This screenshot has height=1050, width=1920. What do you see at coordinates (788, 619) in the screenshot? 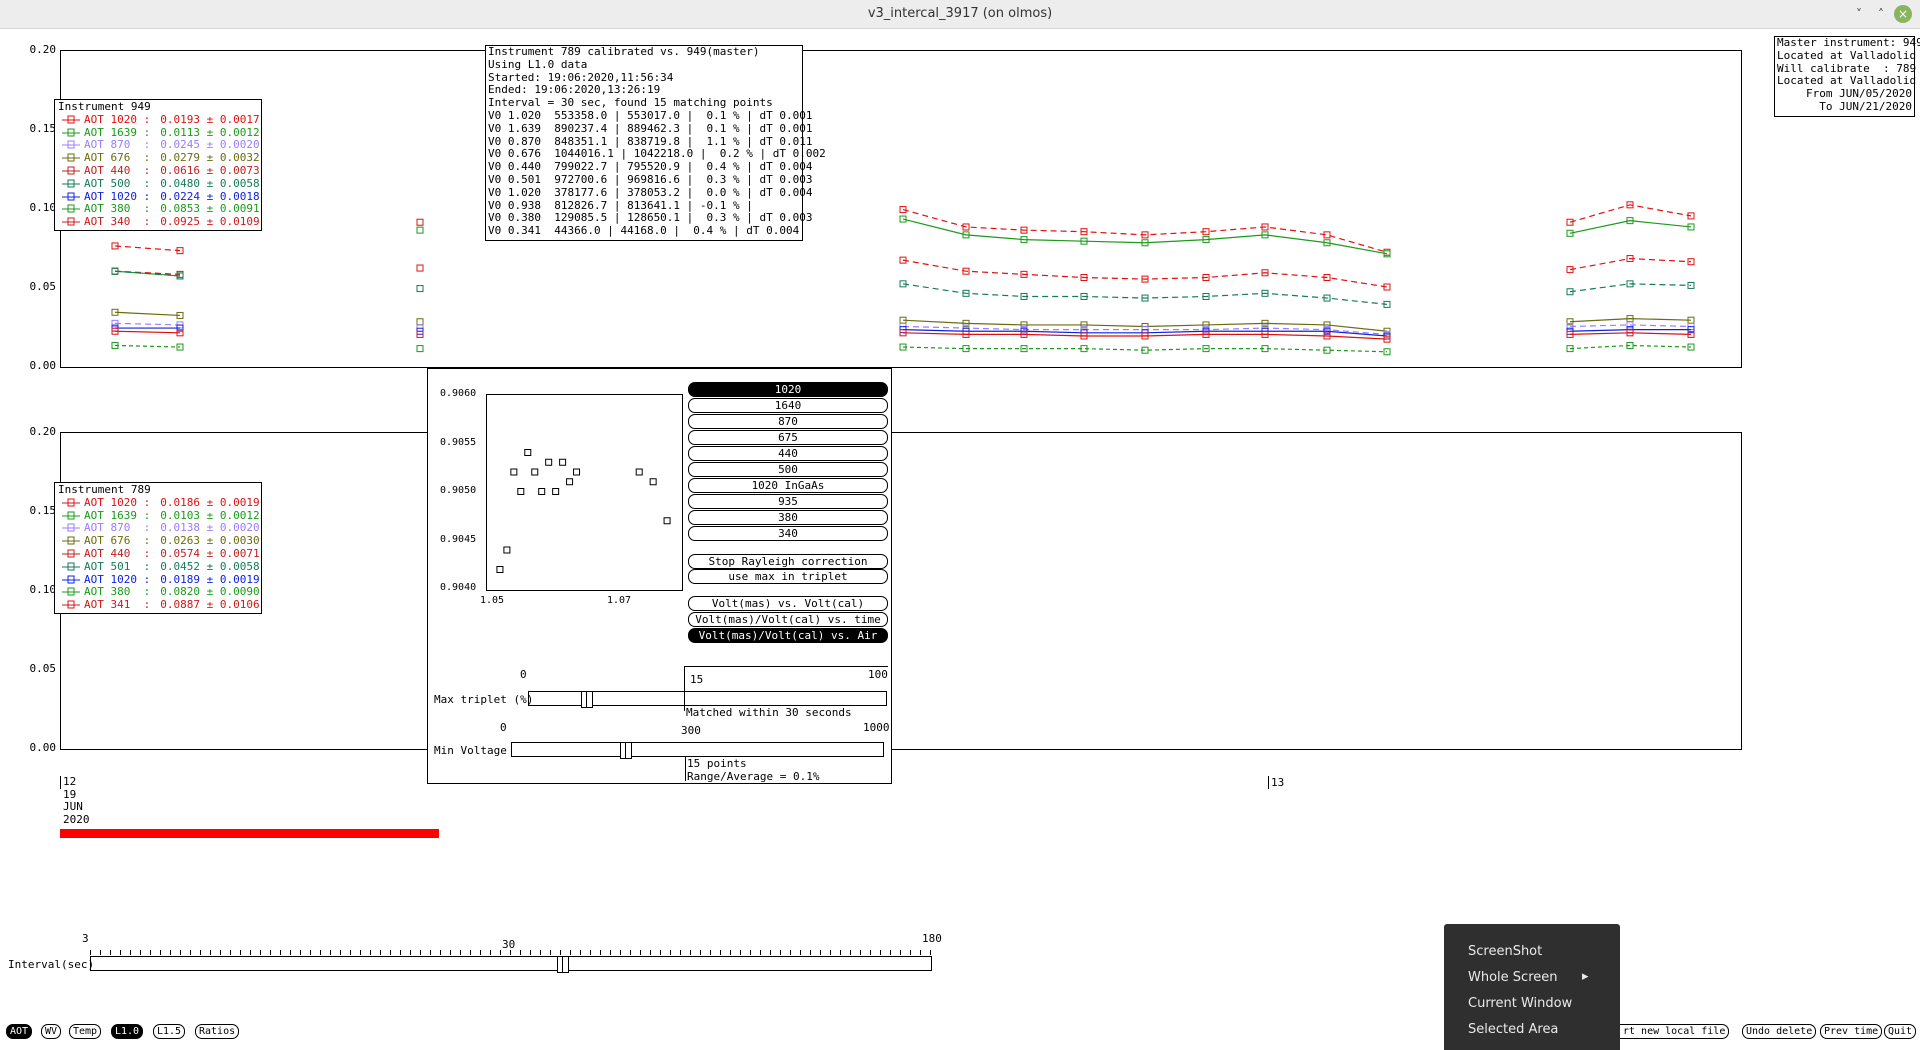
I see `mode-ratio-vs-time-button: Volt(mas)/Volt(cal) vs. time` at bounding box center [788, 619].